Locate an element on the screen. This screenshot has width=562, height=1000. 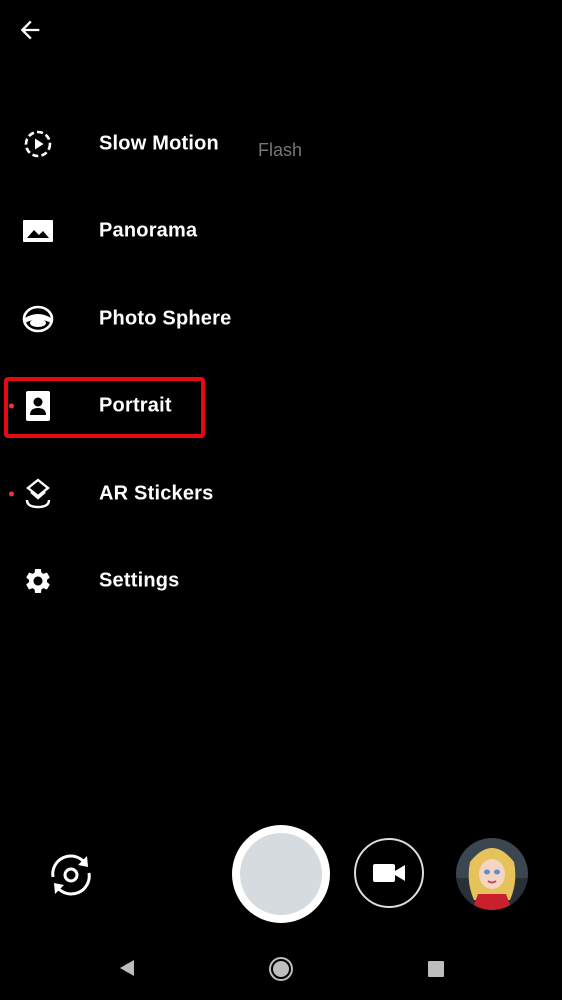
gear-icon is located at coordinates (38, 581).